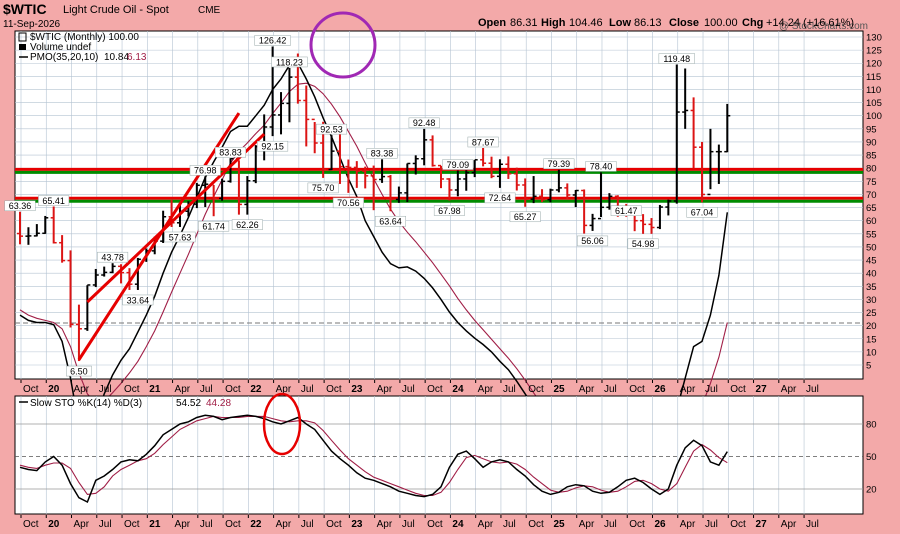  What do you see at coordinates (871, 195) in the screenshot?
I see `price-axis-tick: 70` at bounding box center [871, 195].